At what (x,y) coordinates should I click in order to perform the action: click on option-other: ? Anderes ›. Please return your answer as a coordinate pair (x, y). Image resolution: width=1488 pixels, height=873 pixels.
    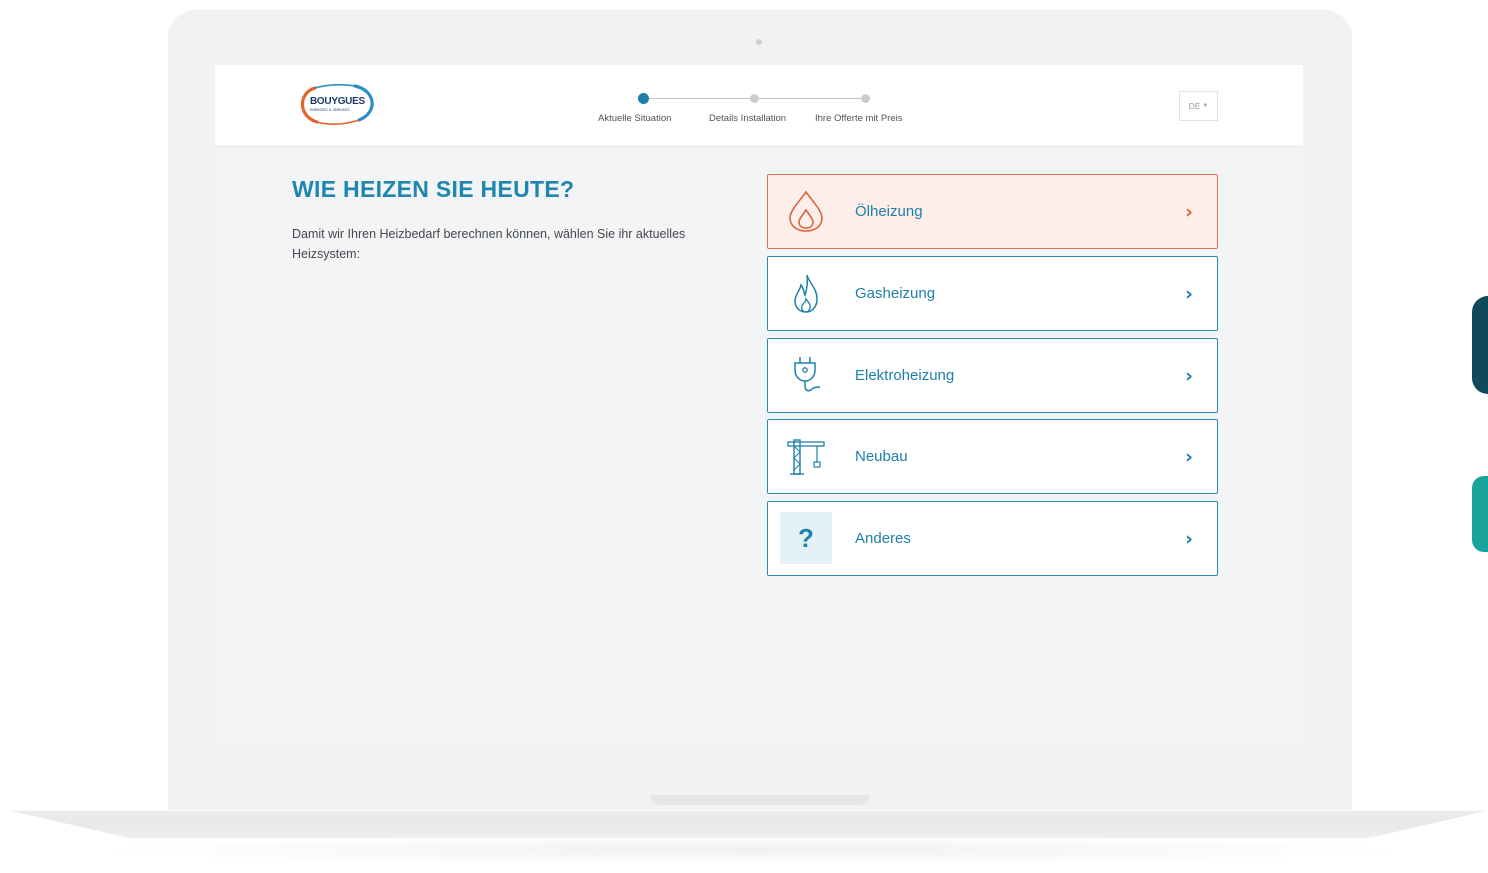
    Looking at the image, I should click on (992, 538).